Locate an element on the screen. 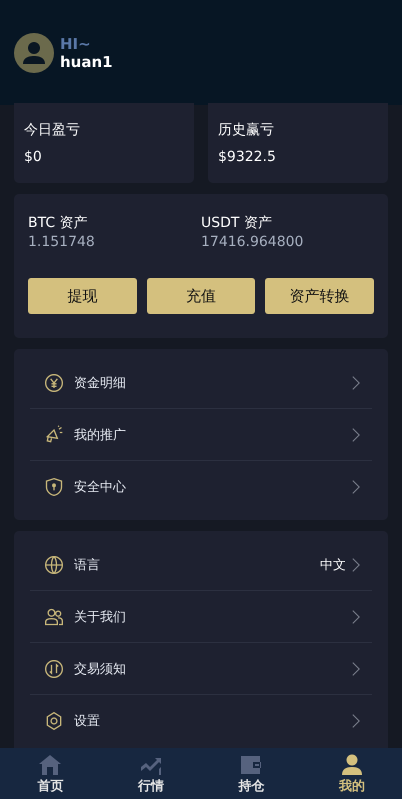  action-button: 提现 is located at coordinates (82, 296).